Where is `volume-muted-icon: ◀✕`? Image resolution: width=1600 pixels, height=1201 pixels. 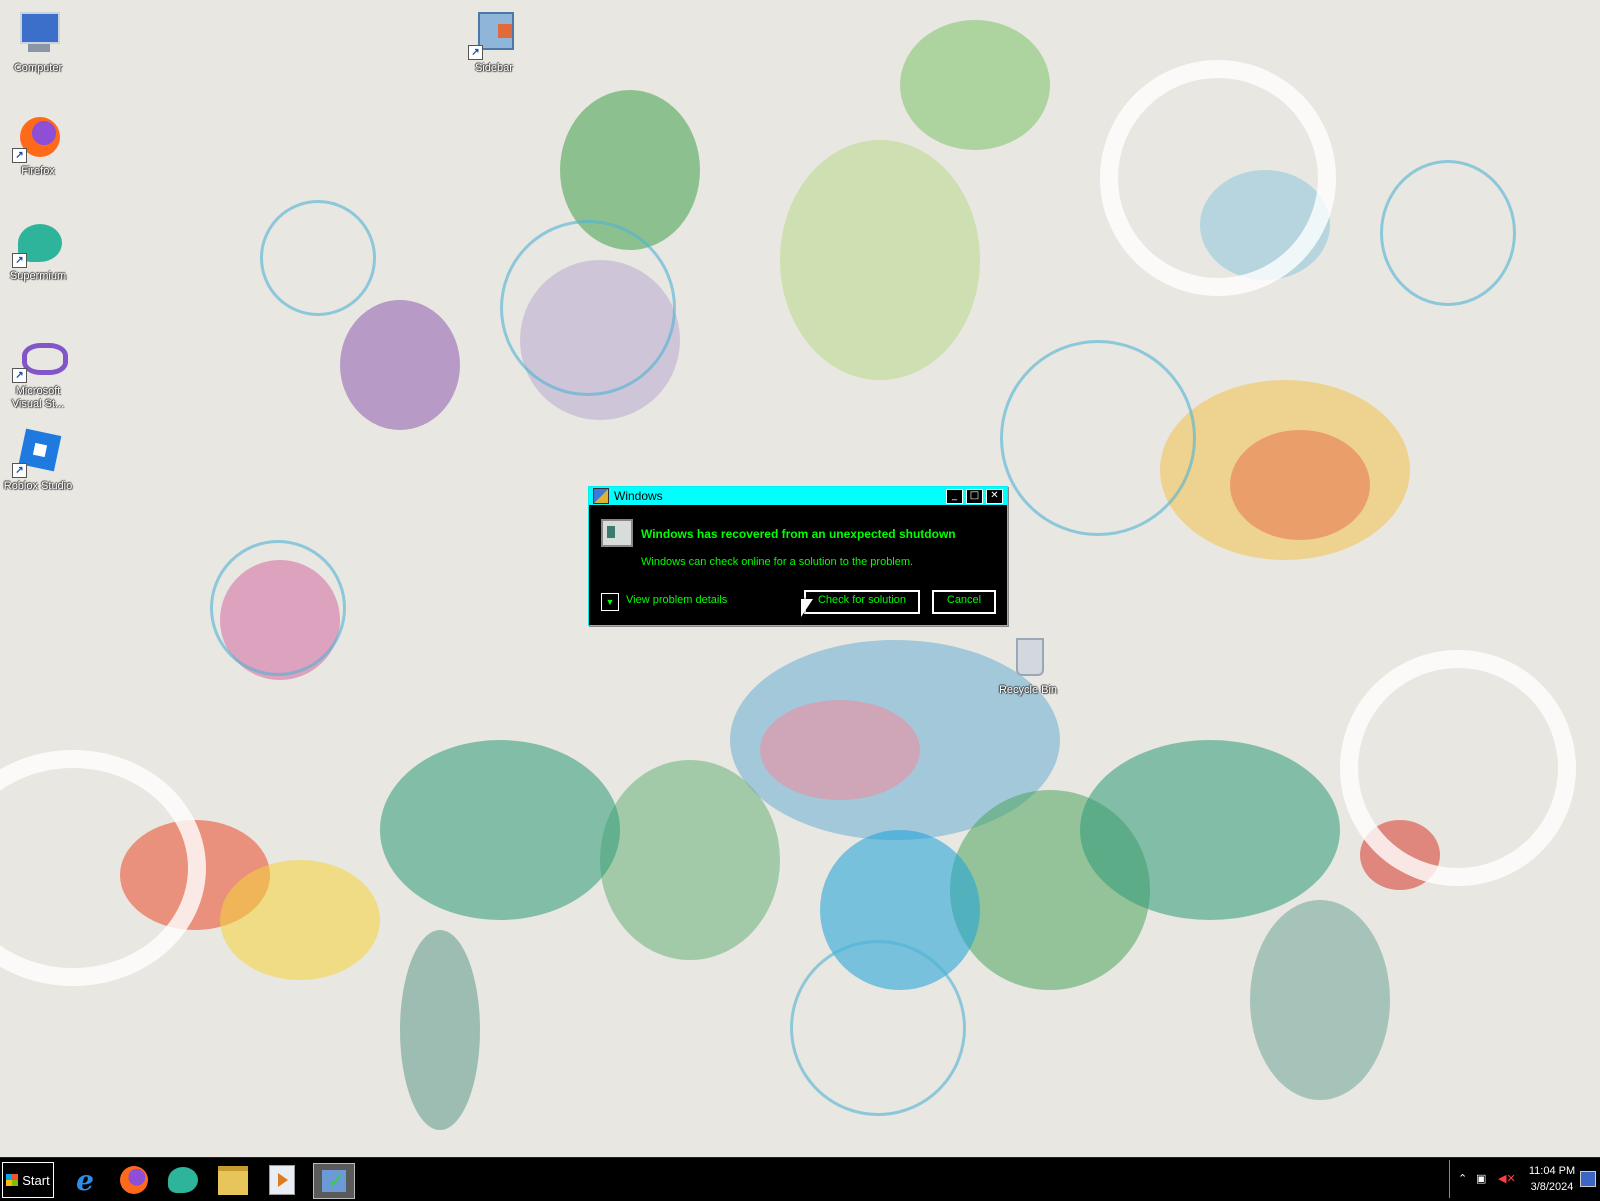 volume-muted-icon: ◀✕ is located at coordinates (1507, 1178).